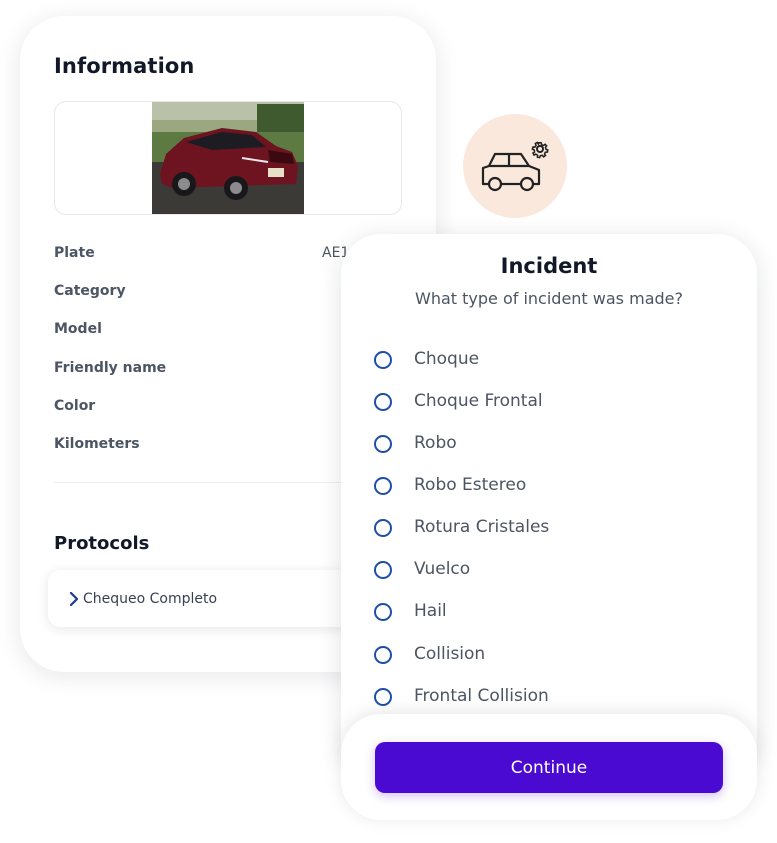  What do you see at coordinates (78, 329) in the screenshot?
I see `attribute-label: Model` at bounding box center [78, 329].